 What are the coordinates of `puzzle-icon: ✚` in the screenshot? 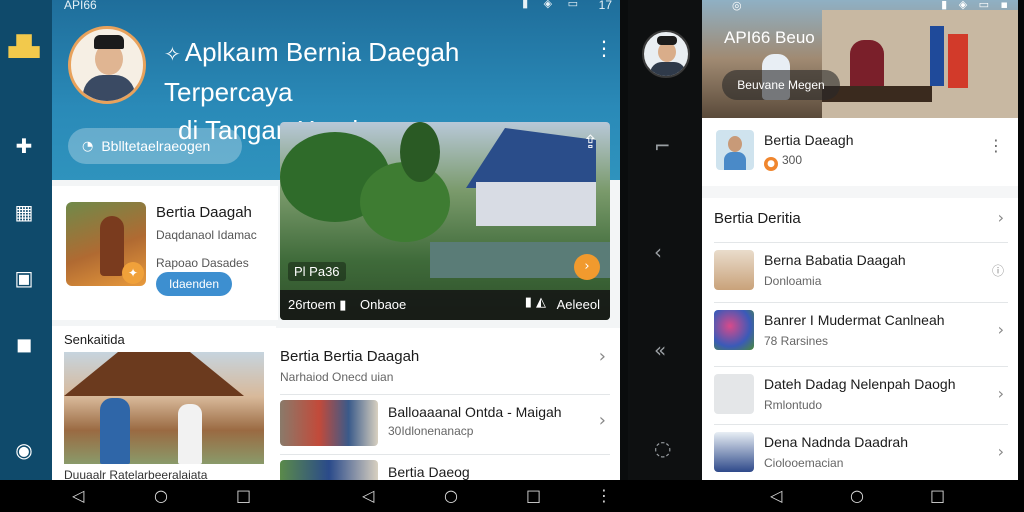 It's located at (24, 146).